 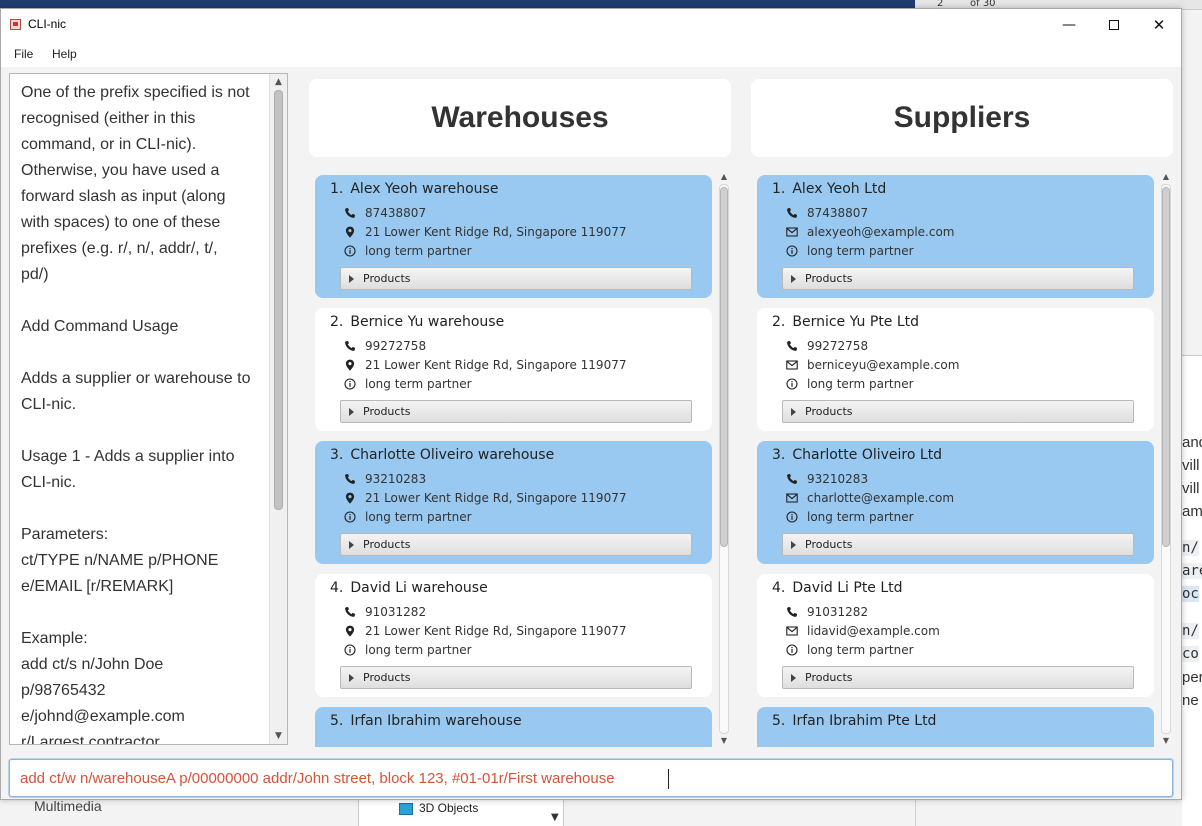 What do you see at coordinates (1190, 631) in the screenshot?
I see `background-doc-text: n/` at bounding box center [1190, 631].